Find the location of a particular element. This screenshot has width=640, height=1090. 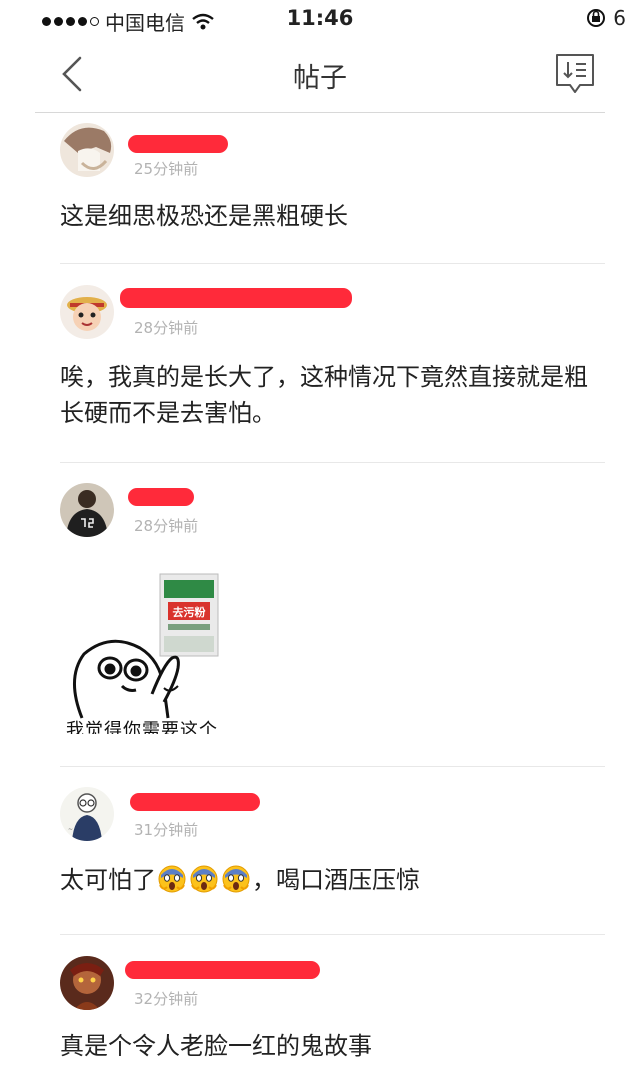

comment-time: 32分钟前 is located at coordinates (166, 999).